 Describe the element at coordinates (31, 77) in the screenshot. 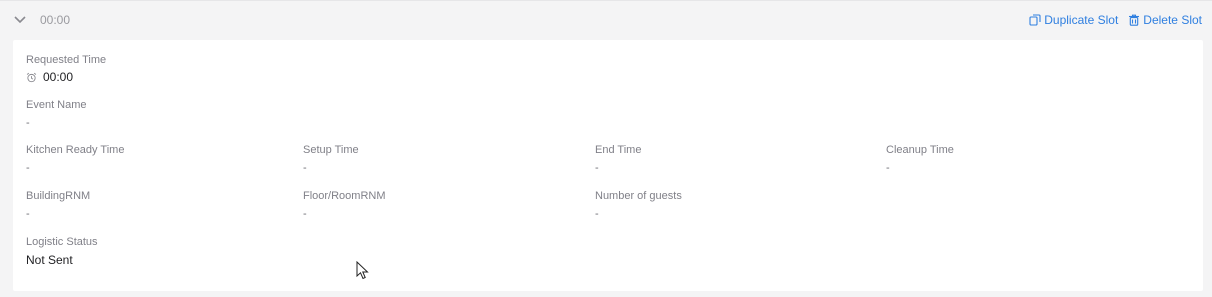

I see `alarm-clock-icon` at that location.